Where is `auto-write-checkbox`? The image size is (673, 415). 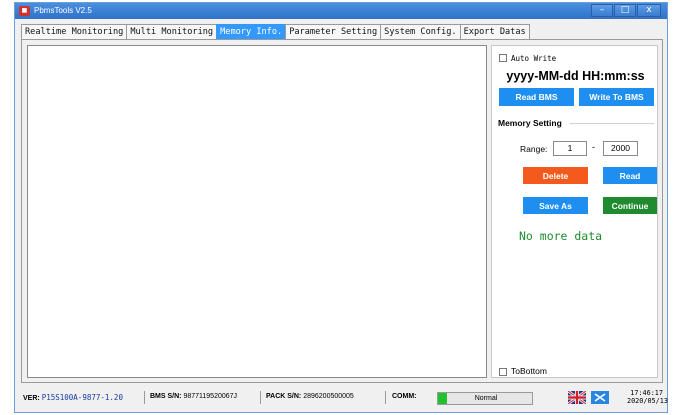
auto-write-checkbox is located at coordinates (503, 58).